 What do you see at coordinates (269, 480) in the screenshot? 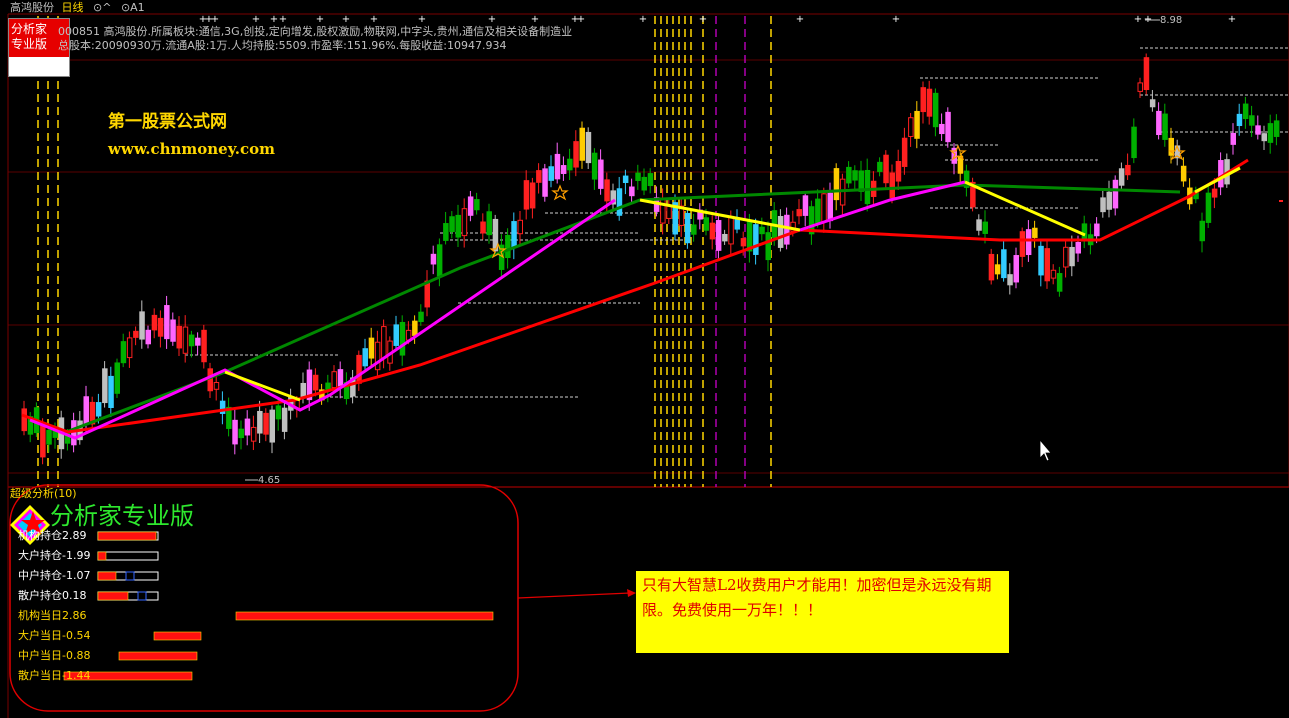
I see `low-price-label: 4.65` at bounding box center [269, 480].